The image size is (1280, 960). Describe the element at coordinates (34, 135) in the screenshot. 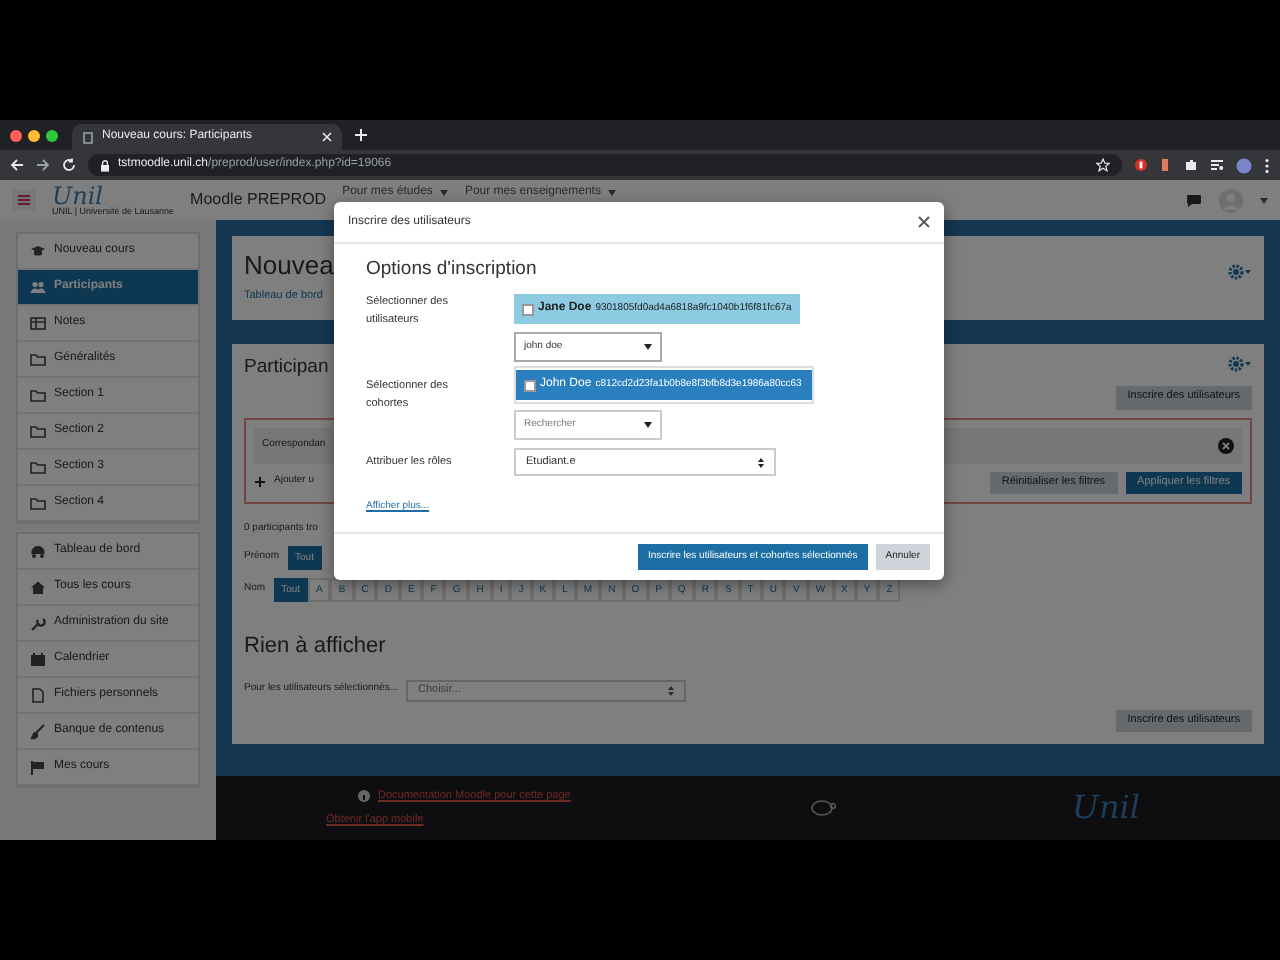

I see `window-controls-icon` at that location.